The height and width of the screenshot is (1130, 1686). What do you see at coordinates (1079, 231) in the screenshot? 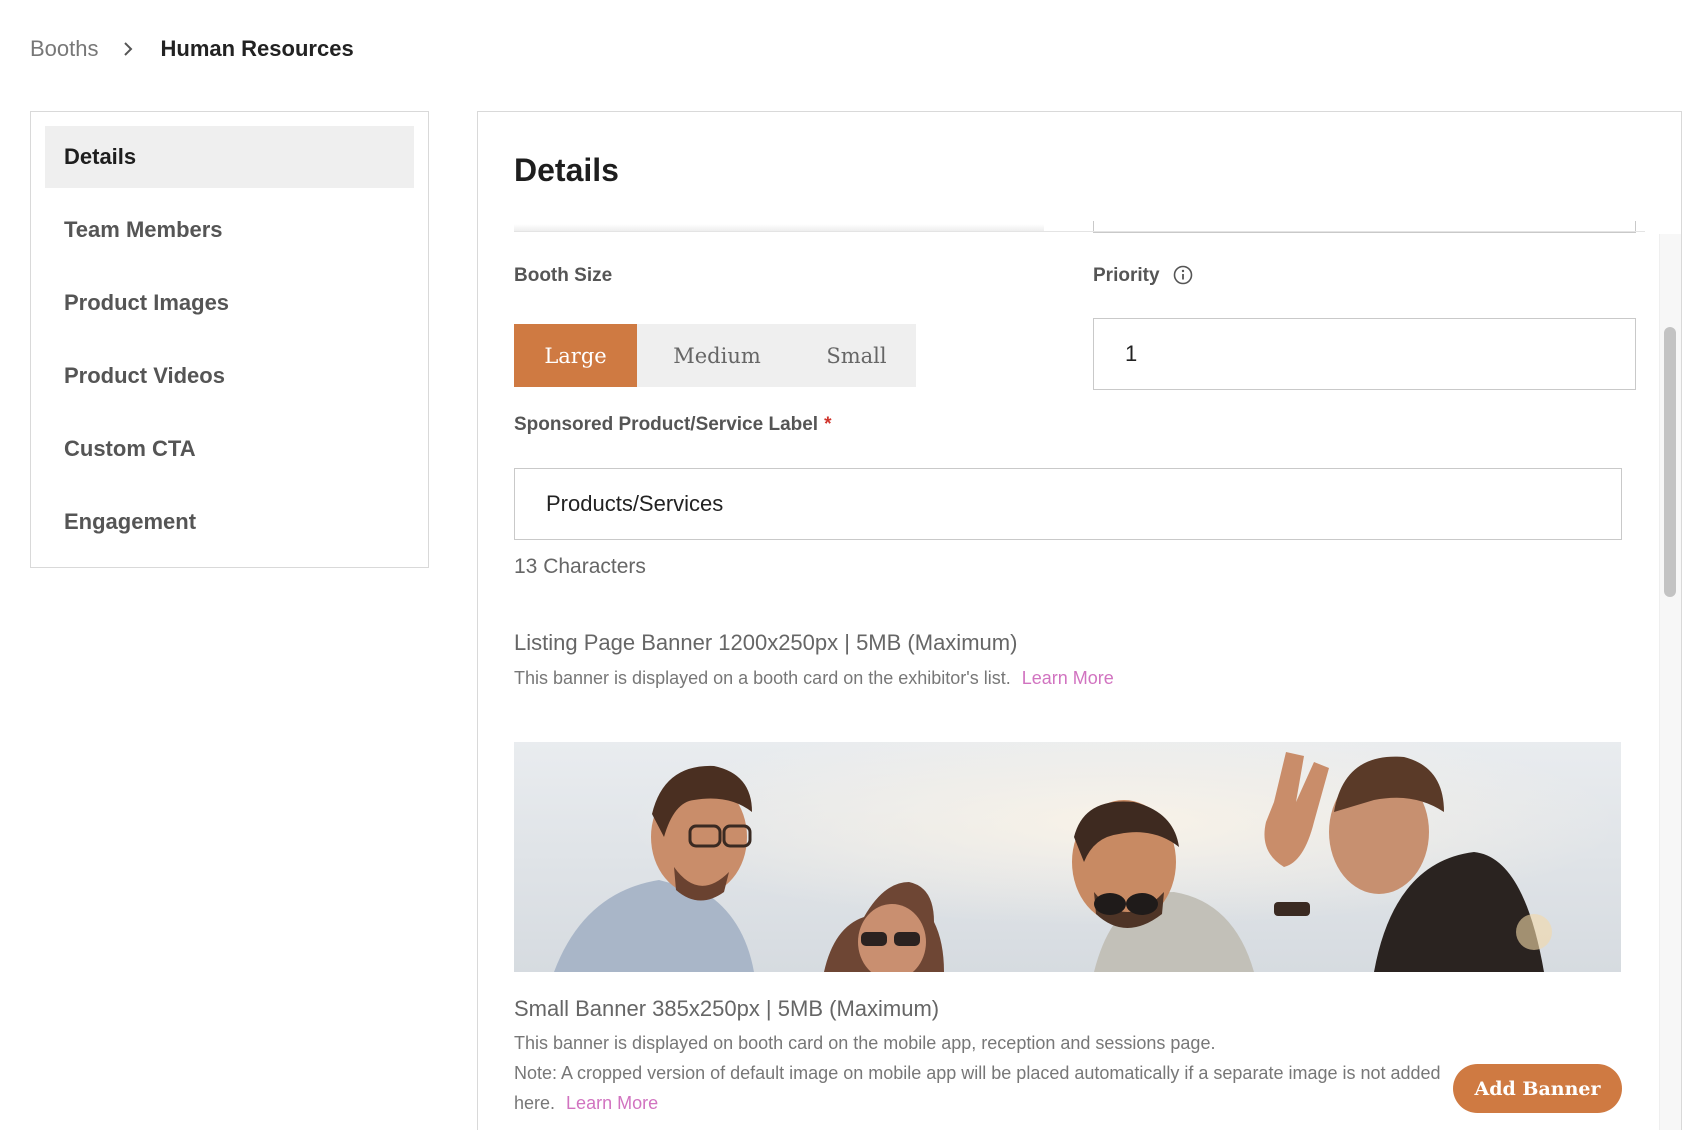
I see `header-divider` at bounding box center [1079, 231].